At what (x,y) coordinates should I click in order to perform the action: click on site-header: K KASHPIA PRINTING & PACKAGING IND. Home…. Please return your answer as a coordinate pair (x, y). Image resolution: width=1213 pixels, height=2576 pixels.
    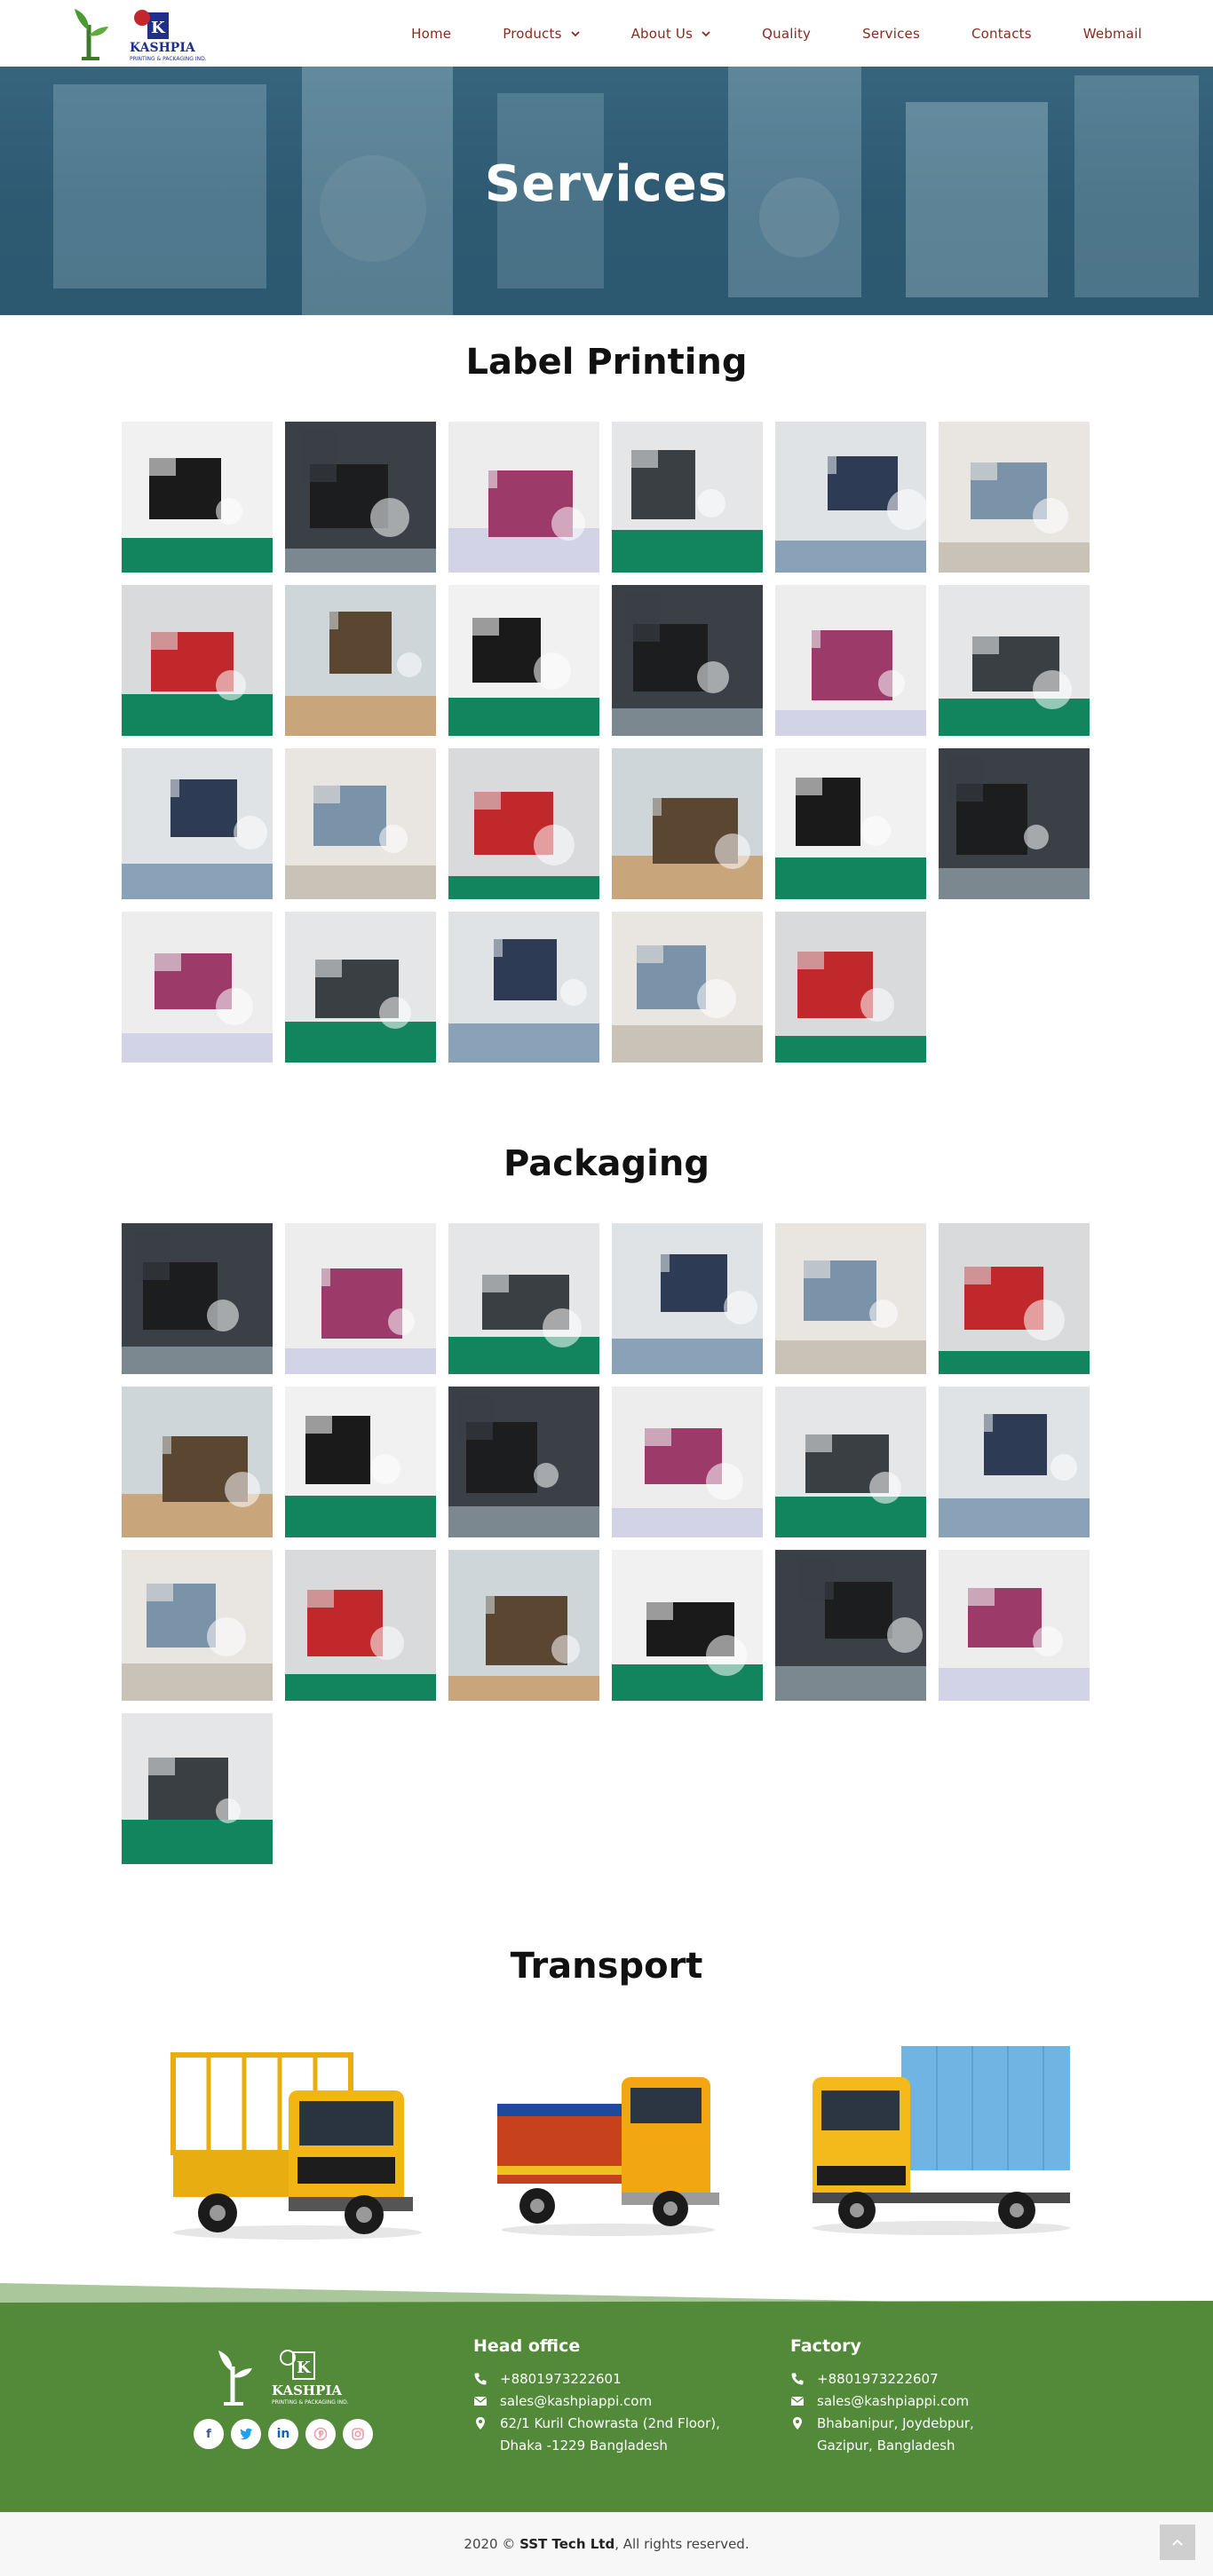
    Looking at the image, I should click on (606, 33).